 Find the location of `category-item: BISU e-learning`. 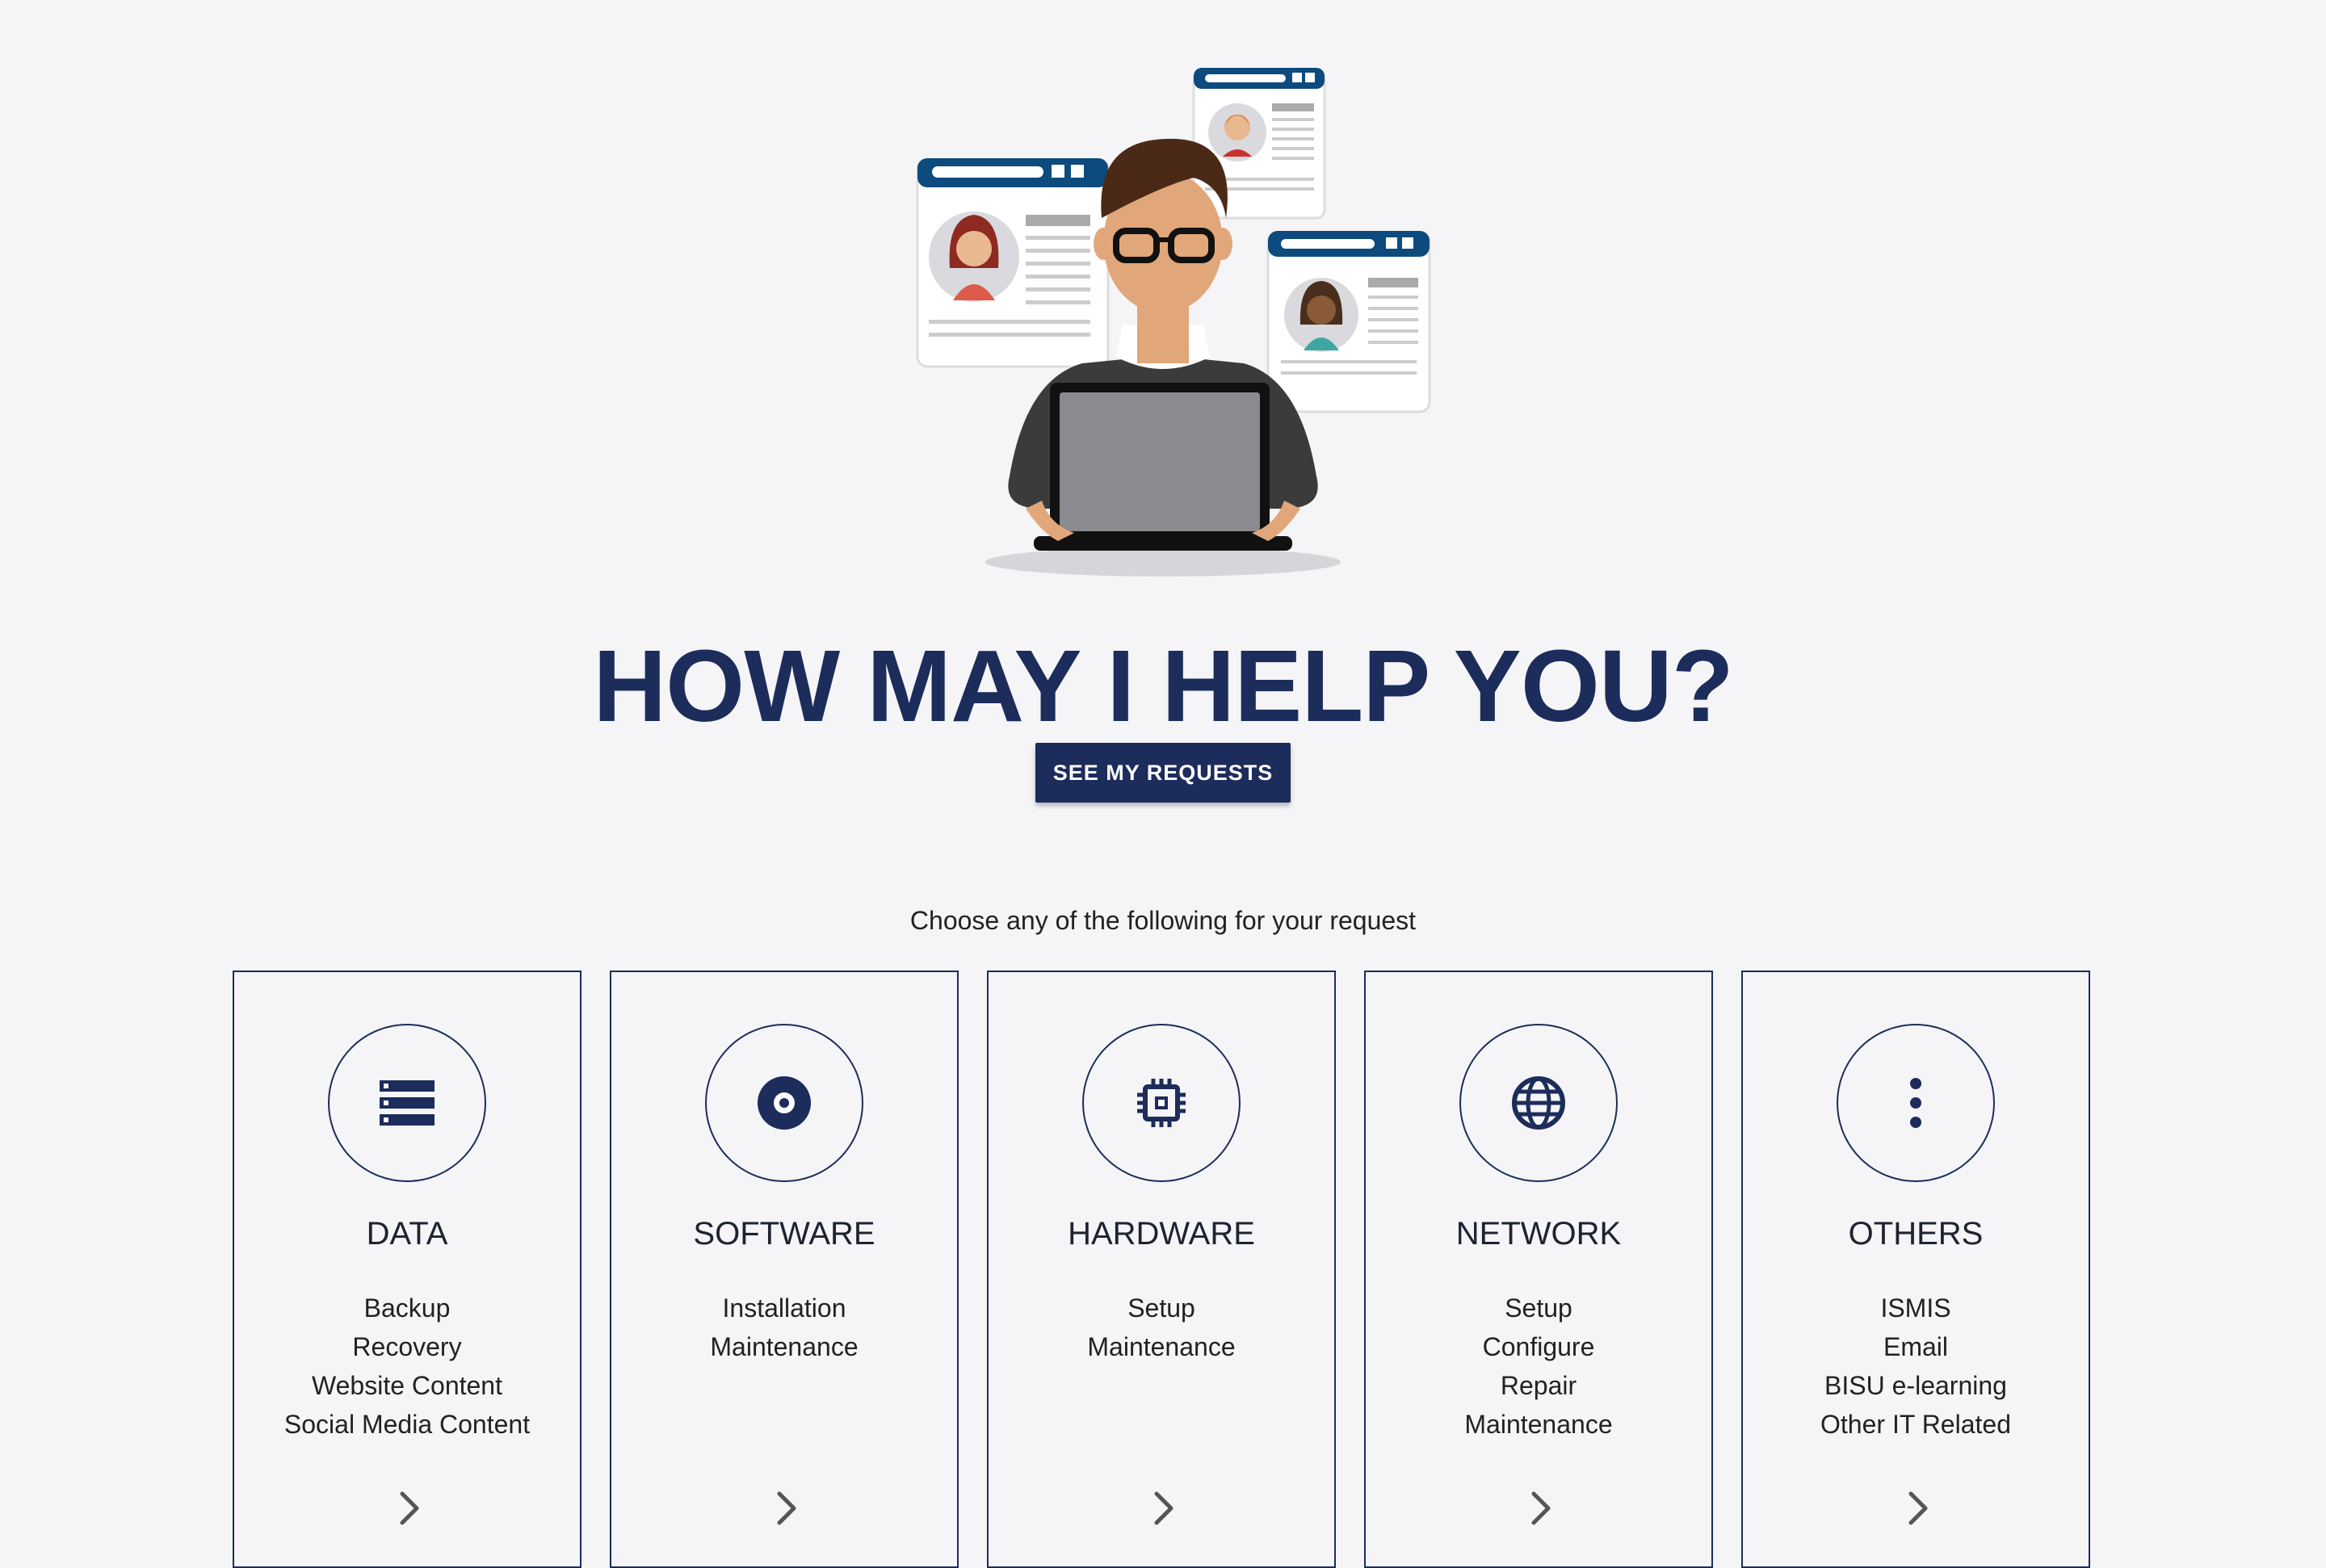

category-item: BISU e-learning is located at coordinates (1915, 1385).